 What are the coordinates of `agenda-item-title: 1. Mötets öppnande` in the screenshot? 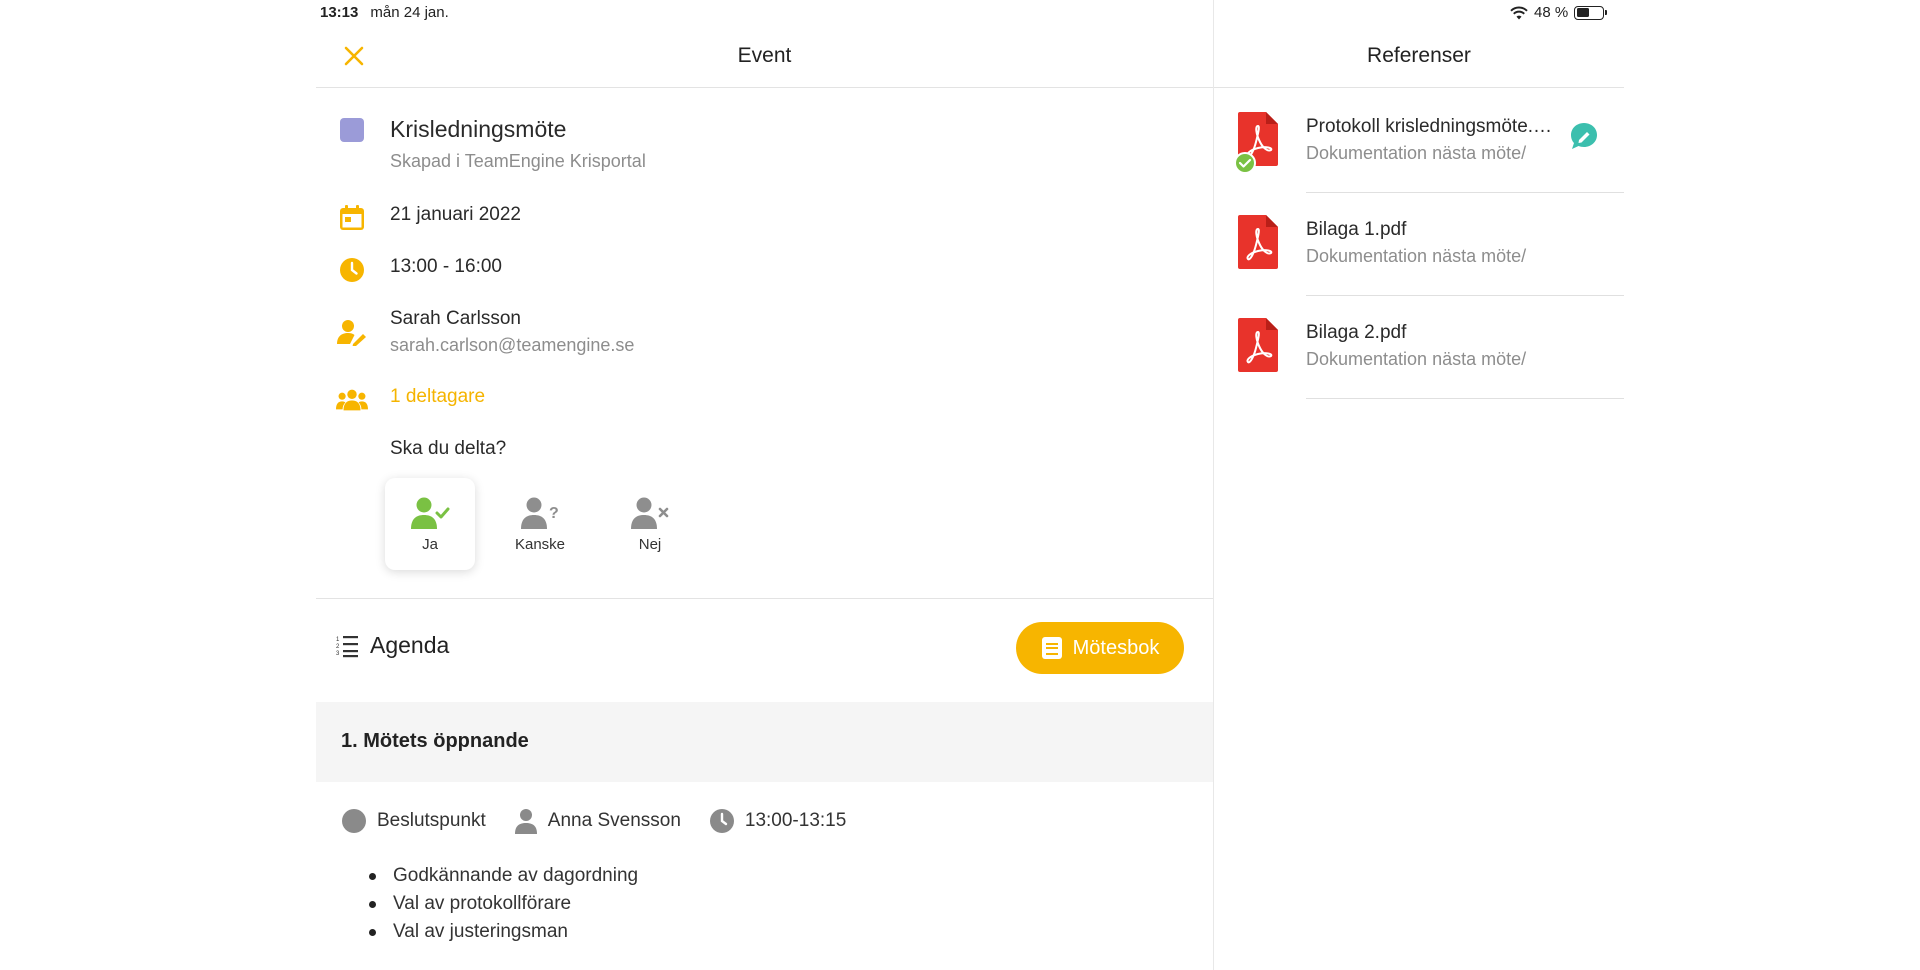 It's located at (435, 741).